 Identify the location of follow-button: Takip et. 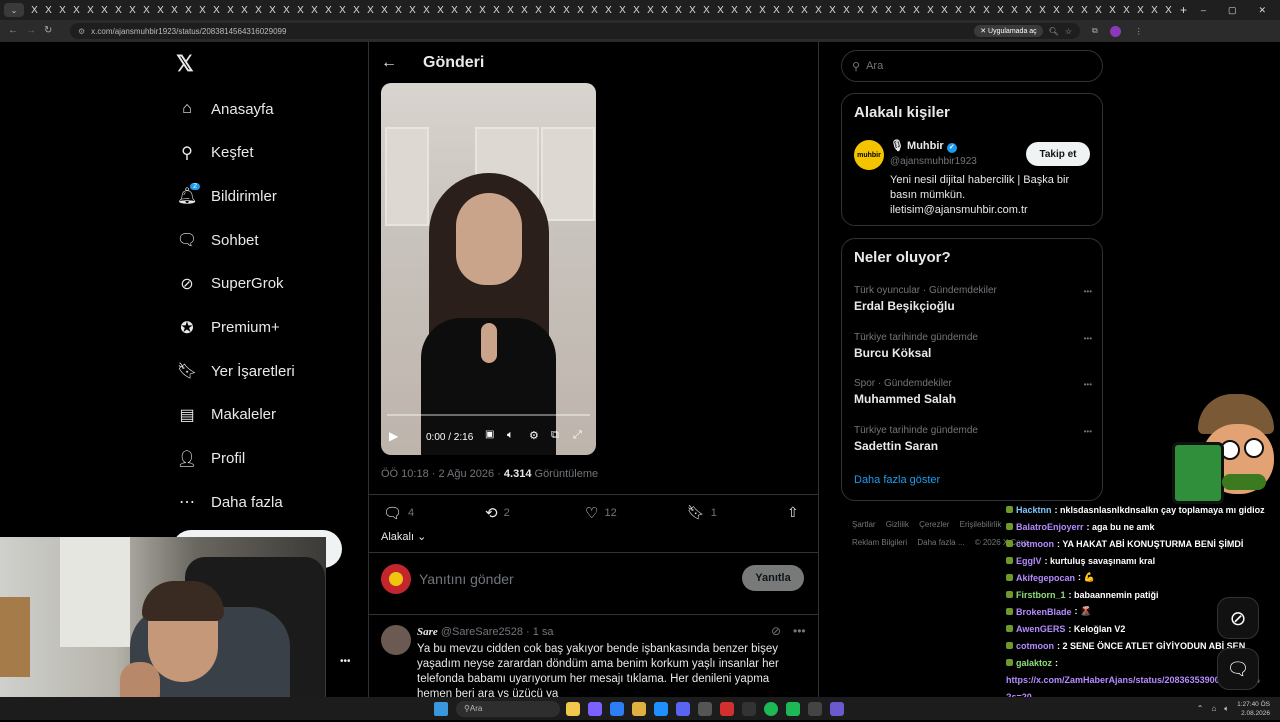
(1058, 154).